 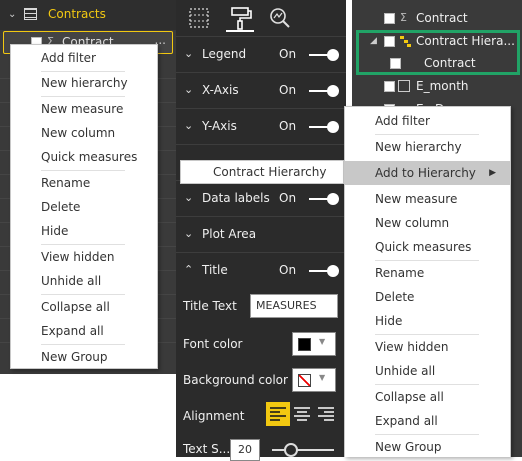 I want to click on data-labels-toggle, so click(x=325, y=199).